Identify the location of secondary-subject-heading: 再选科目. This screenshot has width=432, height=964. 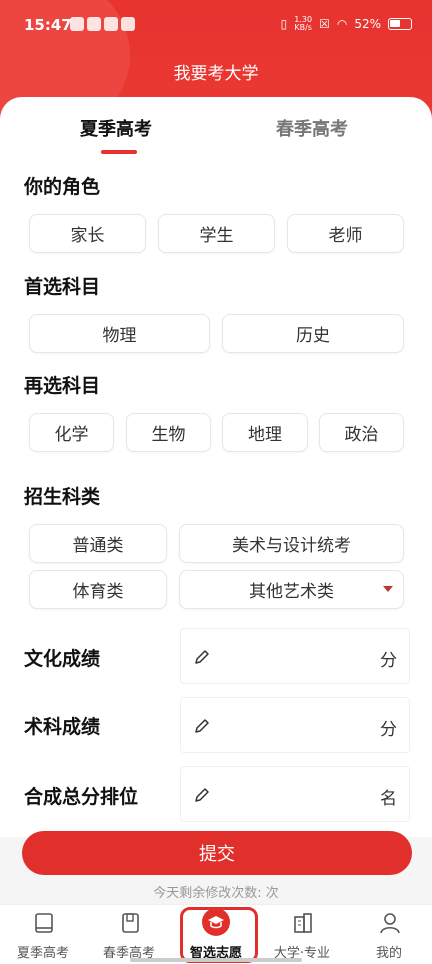
(62, 386).